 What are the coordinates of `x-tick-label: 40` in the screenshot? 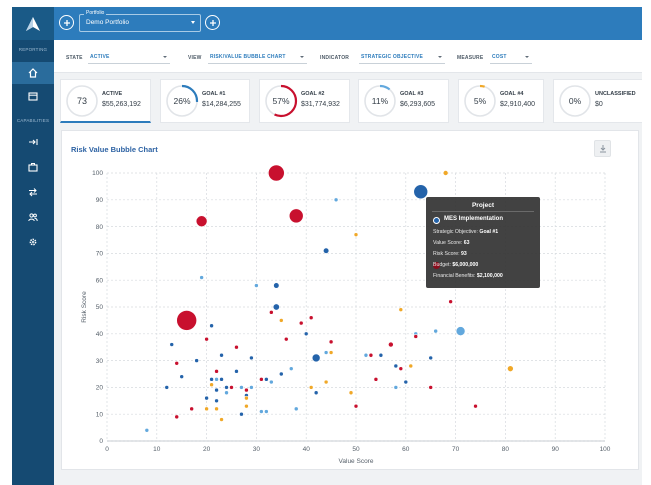 It's located at (307, 449).